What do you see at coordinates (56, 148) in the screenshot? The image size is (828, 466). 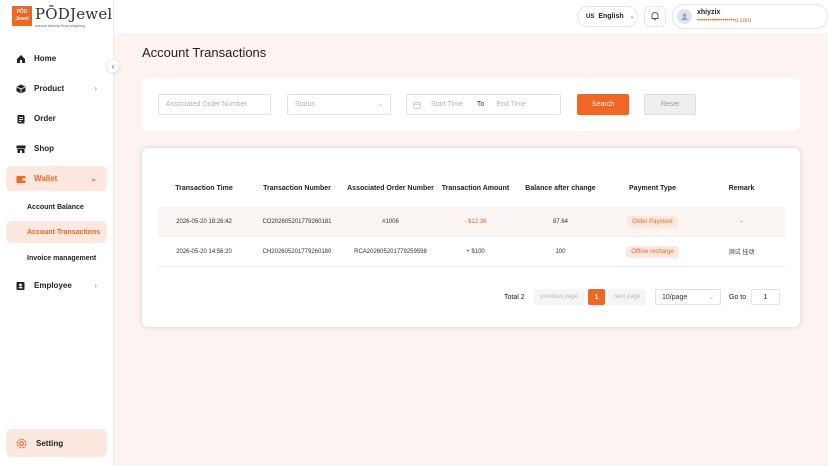 I see `sidebar-item-shop: Shop` at bounding box center [56, 148].